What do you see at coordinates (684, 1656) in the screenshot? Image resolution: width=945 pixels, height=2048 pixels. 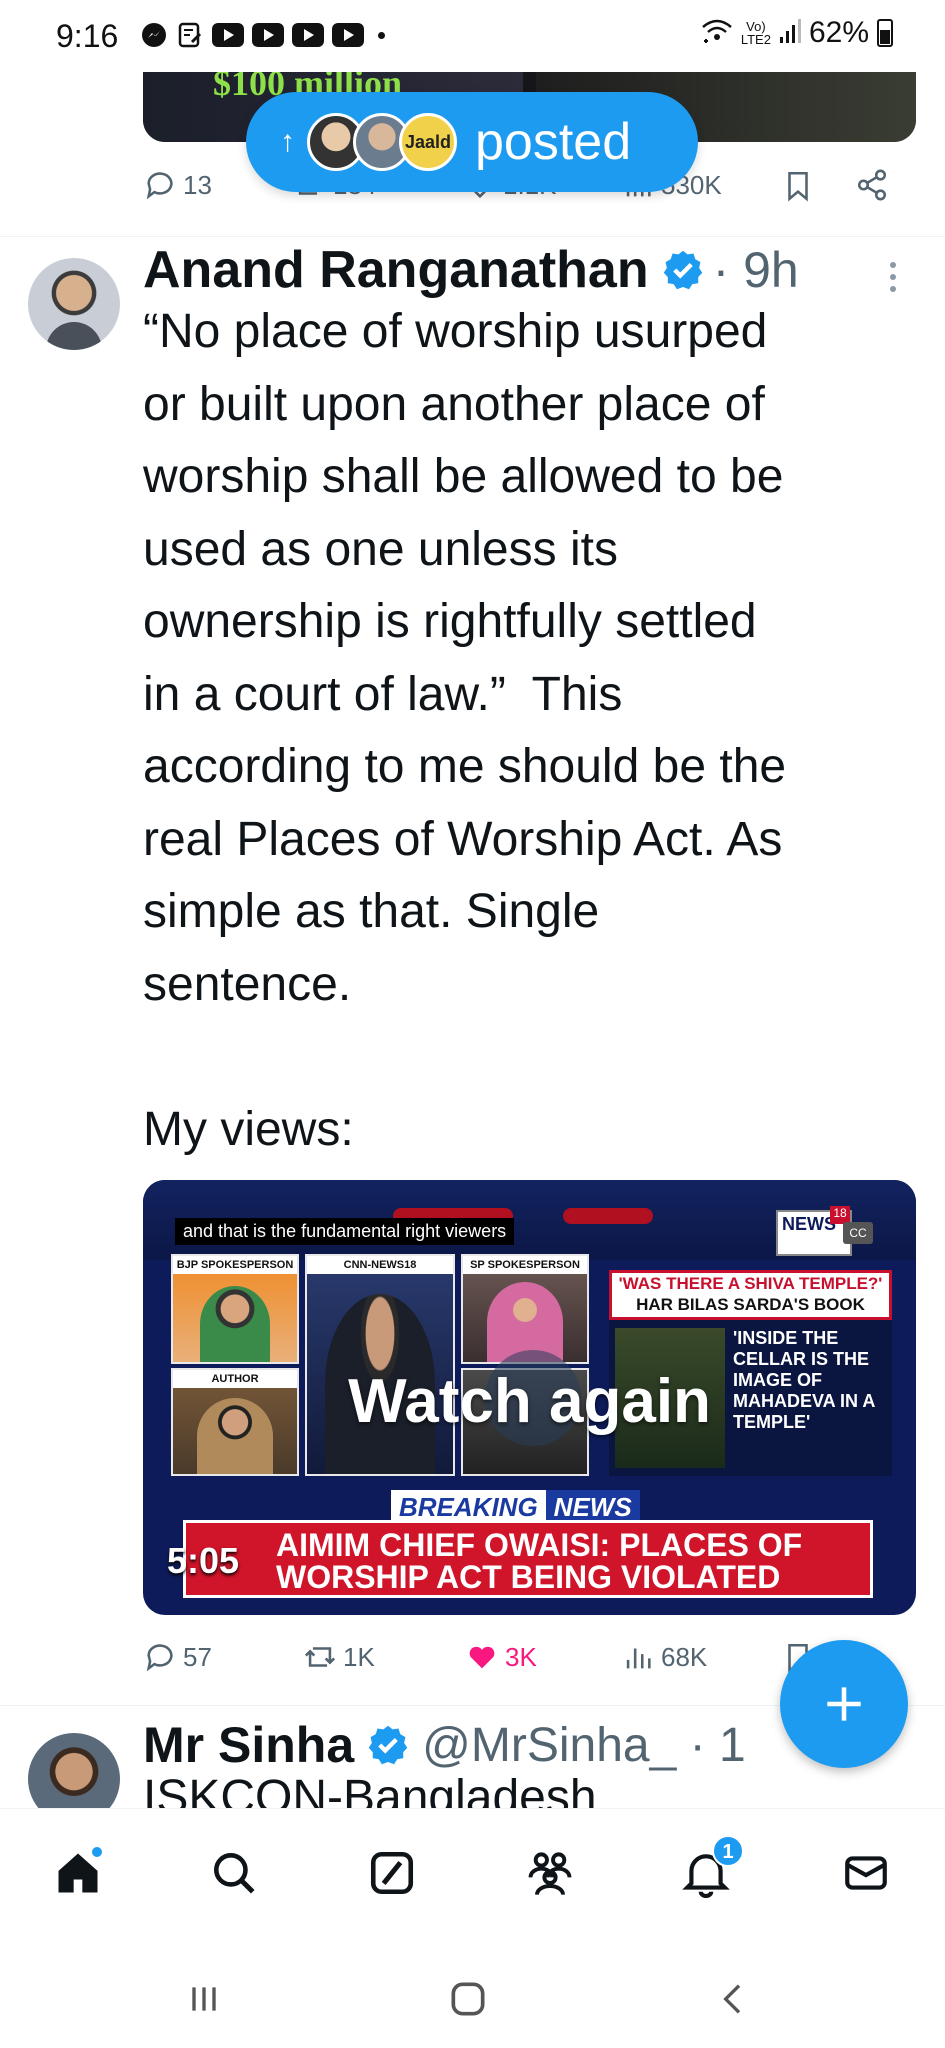 I see `views-count: 68K` at bounding box center [684, 1656].